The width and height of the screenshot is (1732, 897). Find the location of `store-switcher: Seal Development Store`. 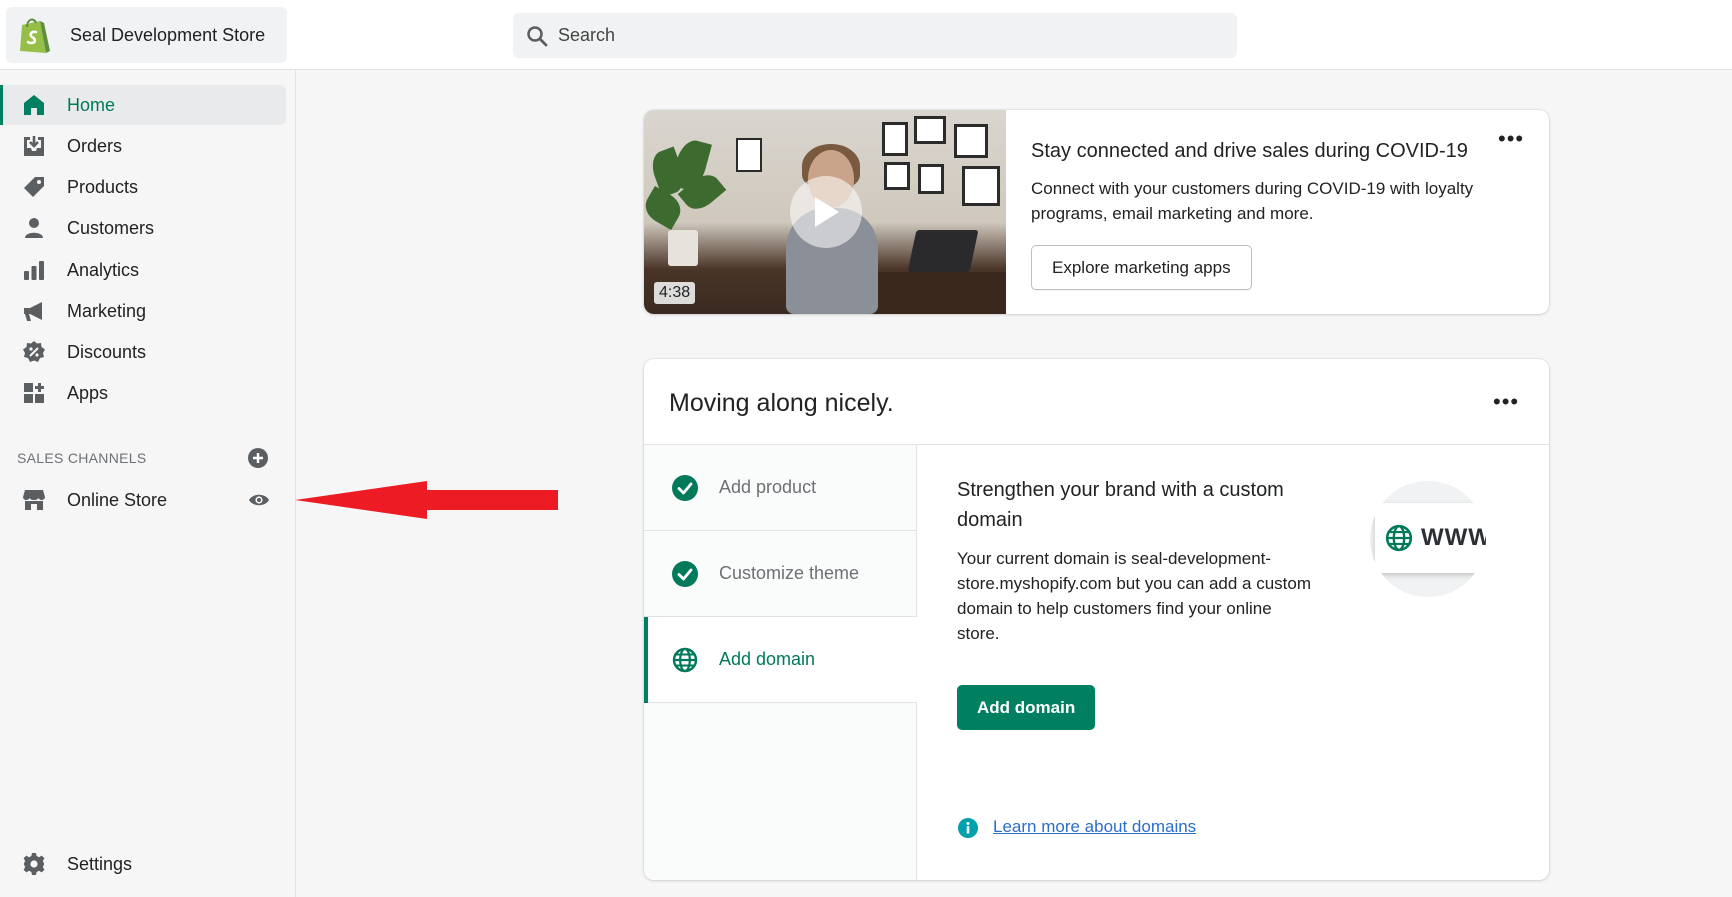

store-switcher: Seal Development Store is located at coordinates (146, 35).